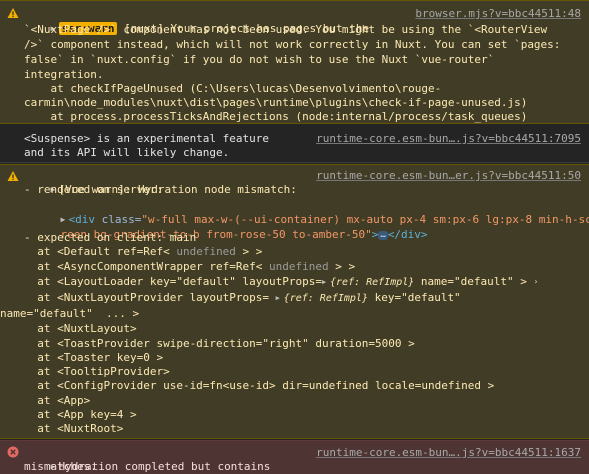 Image resolution: width=589 pixels, height=474 pixels. Describe the element at coordinates (80, 414) in the screenshot. I see `stack-frame: at <App key=4 >` at that location.